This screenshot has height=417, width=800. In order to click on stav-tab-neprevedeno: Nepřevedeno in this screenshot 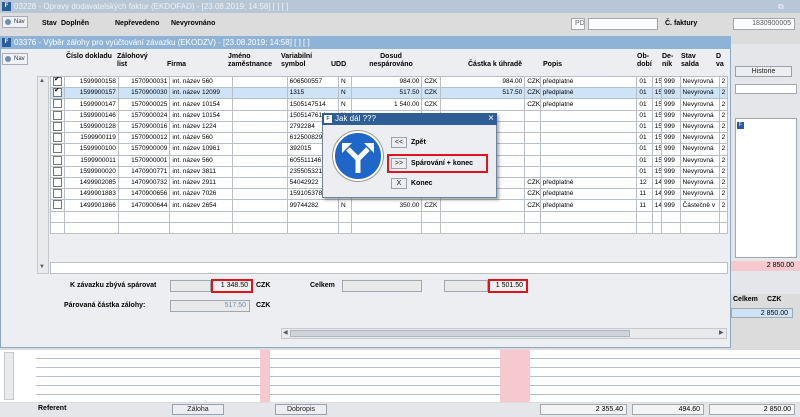, I will do `click(137, 23)`.